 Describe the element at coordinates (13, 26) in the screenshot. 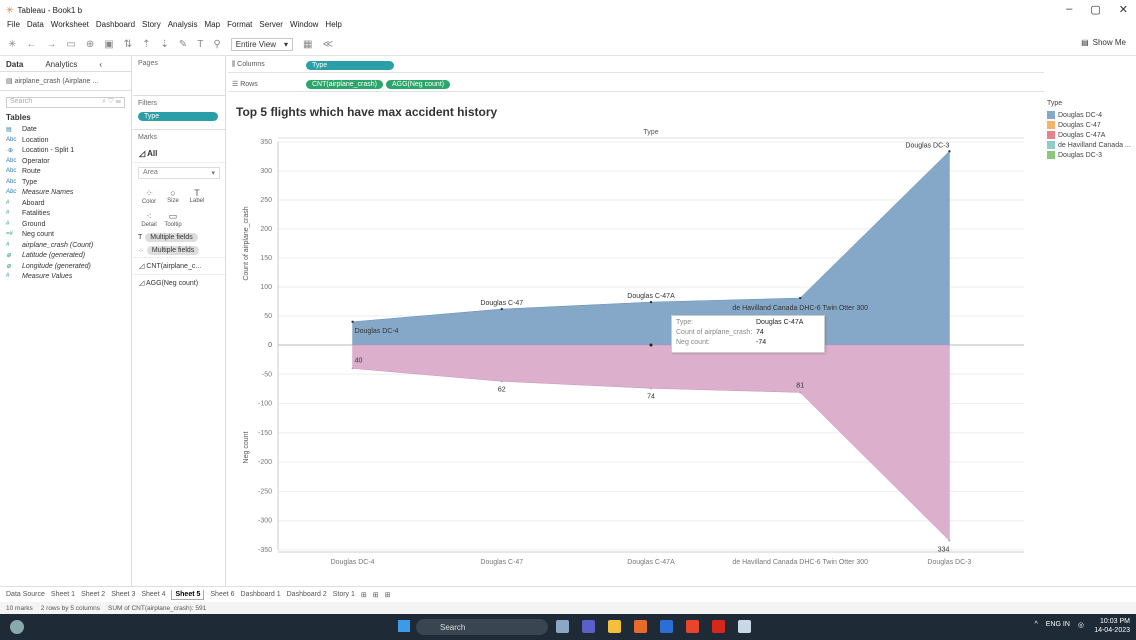

I see `menu-item-file: File` at that location.